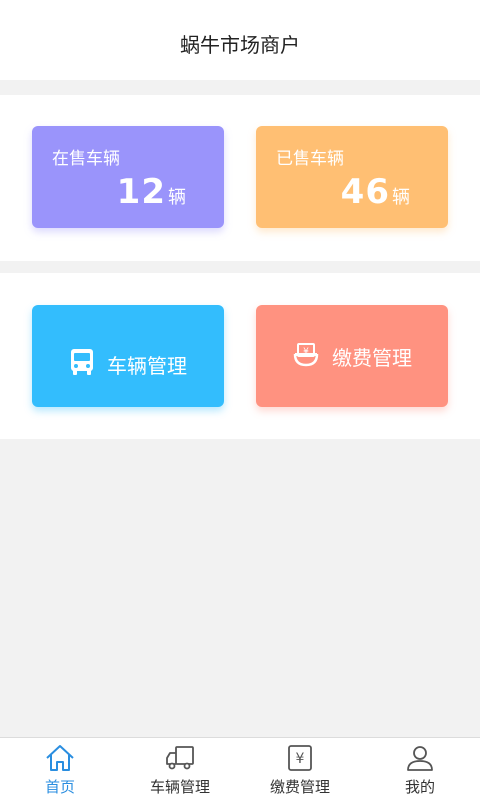 The width and height of the screenshot is (480, 800). I want to click on user-icon, so click(420, 758).